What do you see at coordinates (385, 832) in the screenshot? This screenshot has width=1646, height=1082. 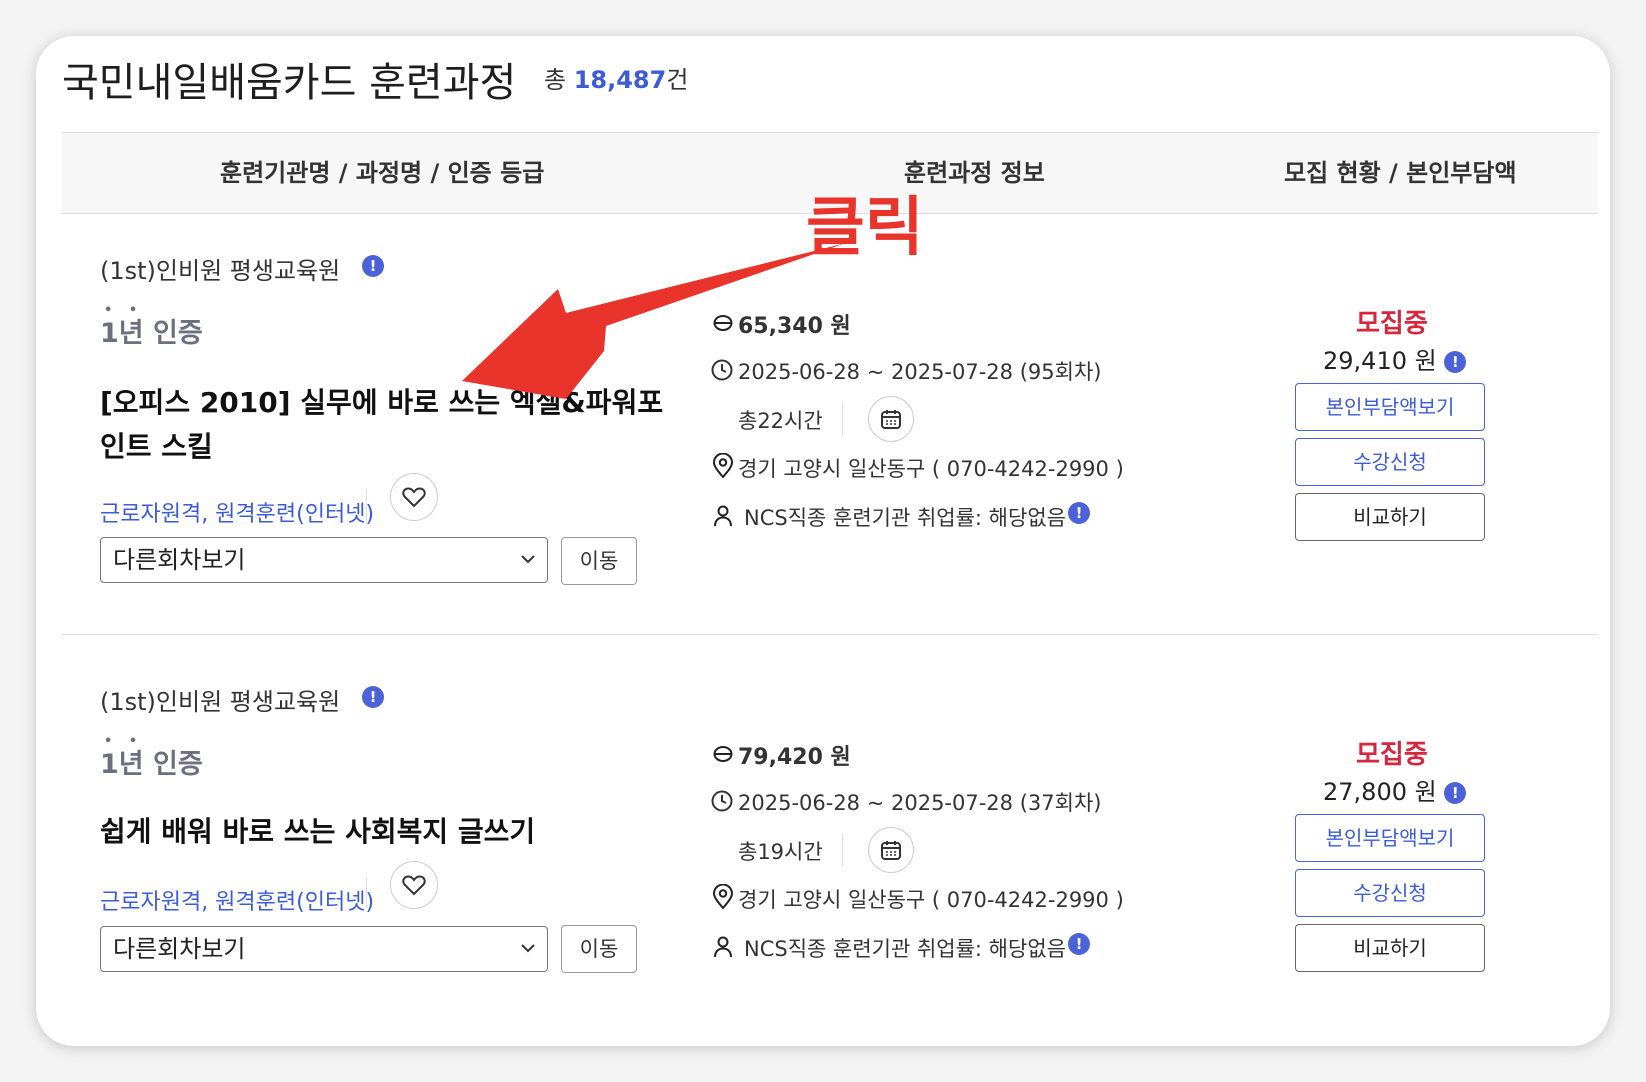 I see `course-title-link: 쉽게 배워 바로 쓰는 사회복지 글쓰기` at bounding box center [385, 832].